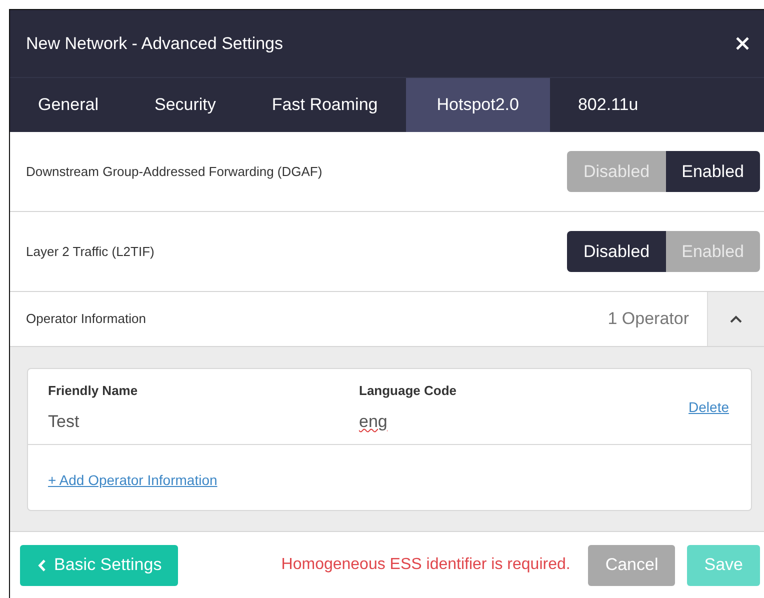 The height and width of the screenshot is (598, 764). What do you see at coordinates (425, 565) in the screenshot?
I see `error-message: Homogeneous ESS identifier is required.` at bounding box center [425, 565].